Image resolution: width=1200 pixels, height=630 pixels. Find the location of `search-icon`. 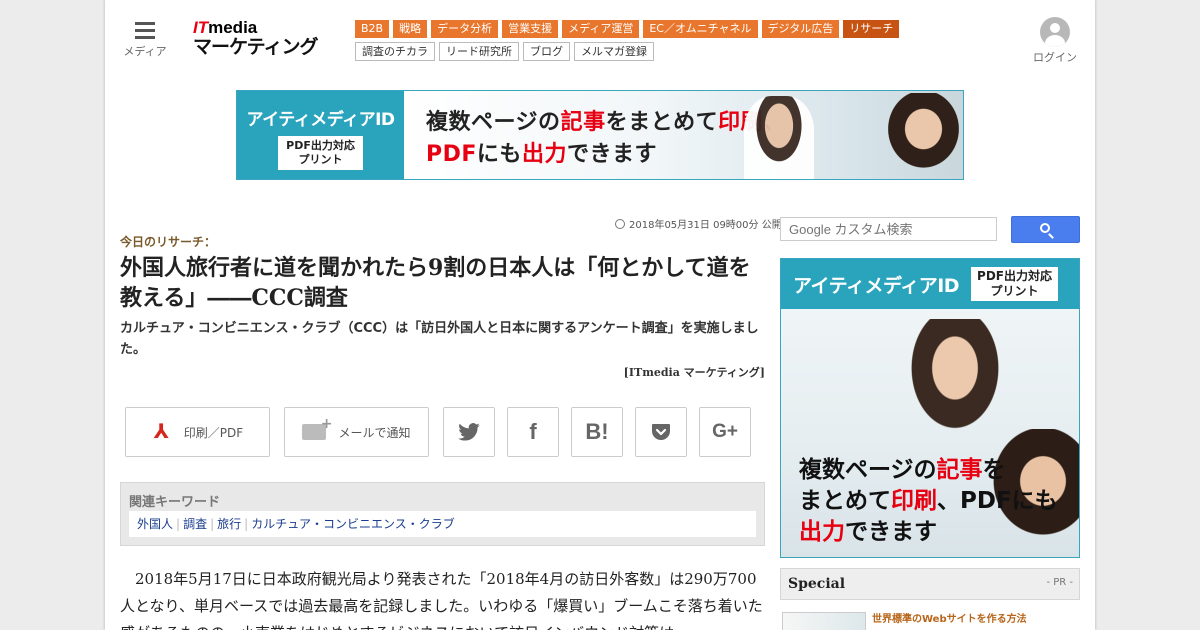

search-icon is located at coordinates (1045, 228).